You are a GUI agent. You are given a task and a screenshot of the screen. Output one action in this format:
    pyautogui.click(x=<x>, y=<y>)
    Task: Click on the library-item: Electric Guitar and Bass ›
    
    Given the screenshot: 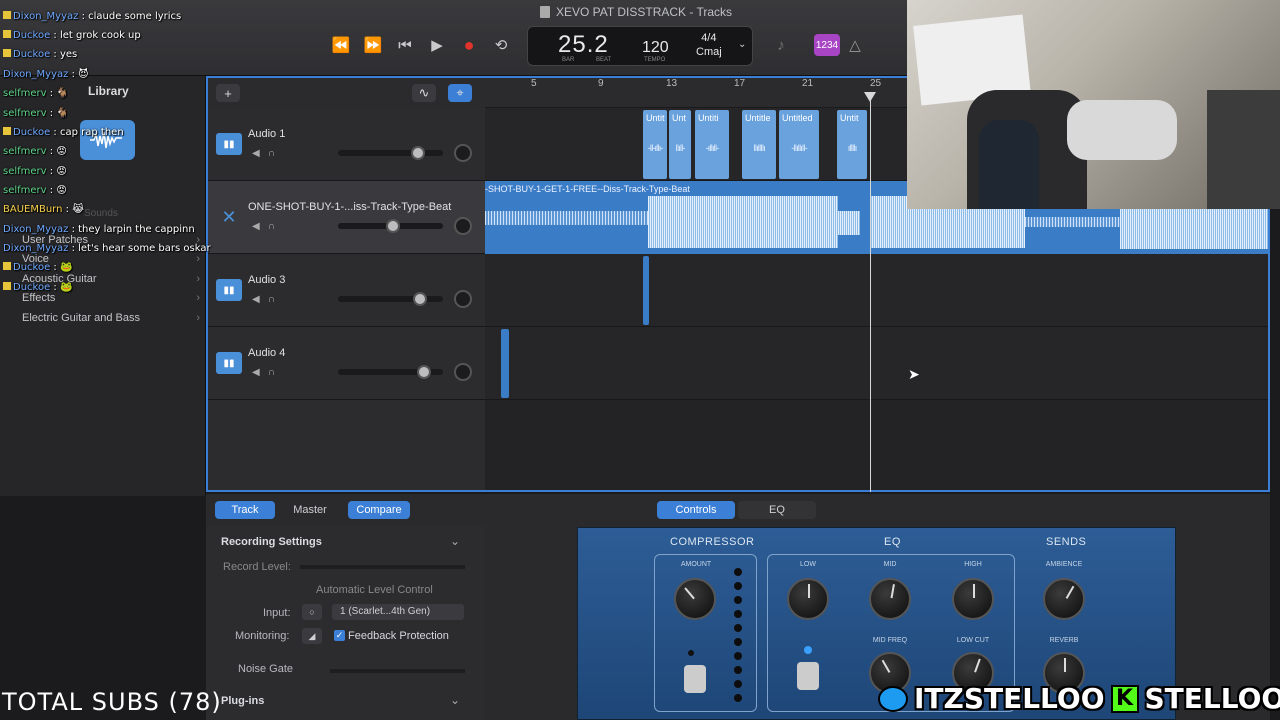 What is the action you would take?
    pyautogui.click(x=111, y=318)
    